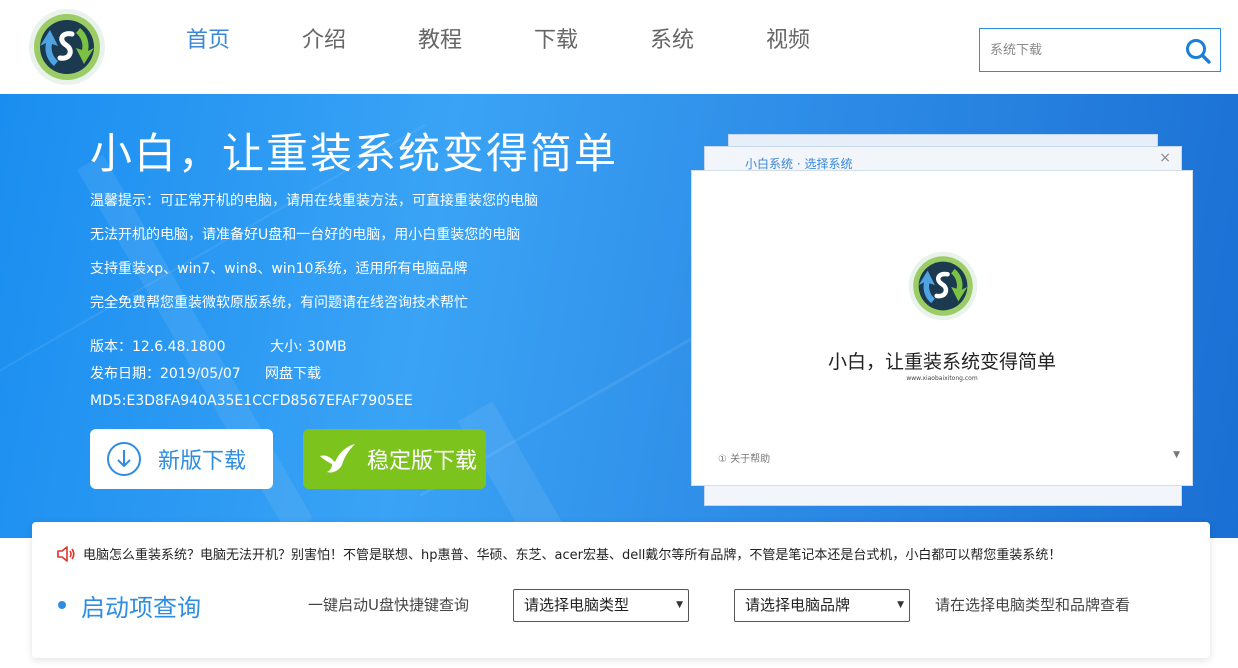 This screenshot has width=1238, height=668. Describe the element at coordinates (141, 608) in the screenshot. I see `boot-query-title: 启动项查询` at that location.